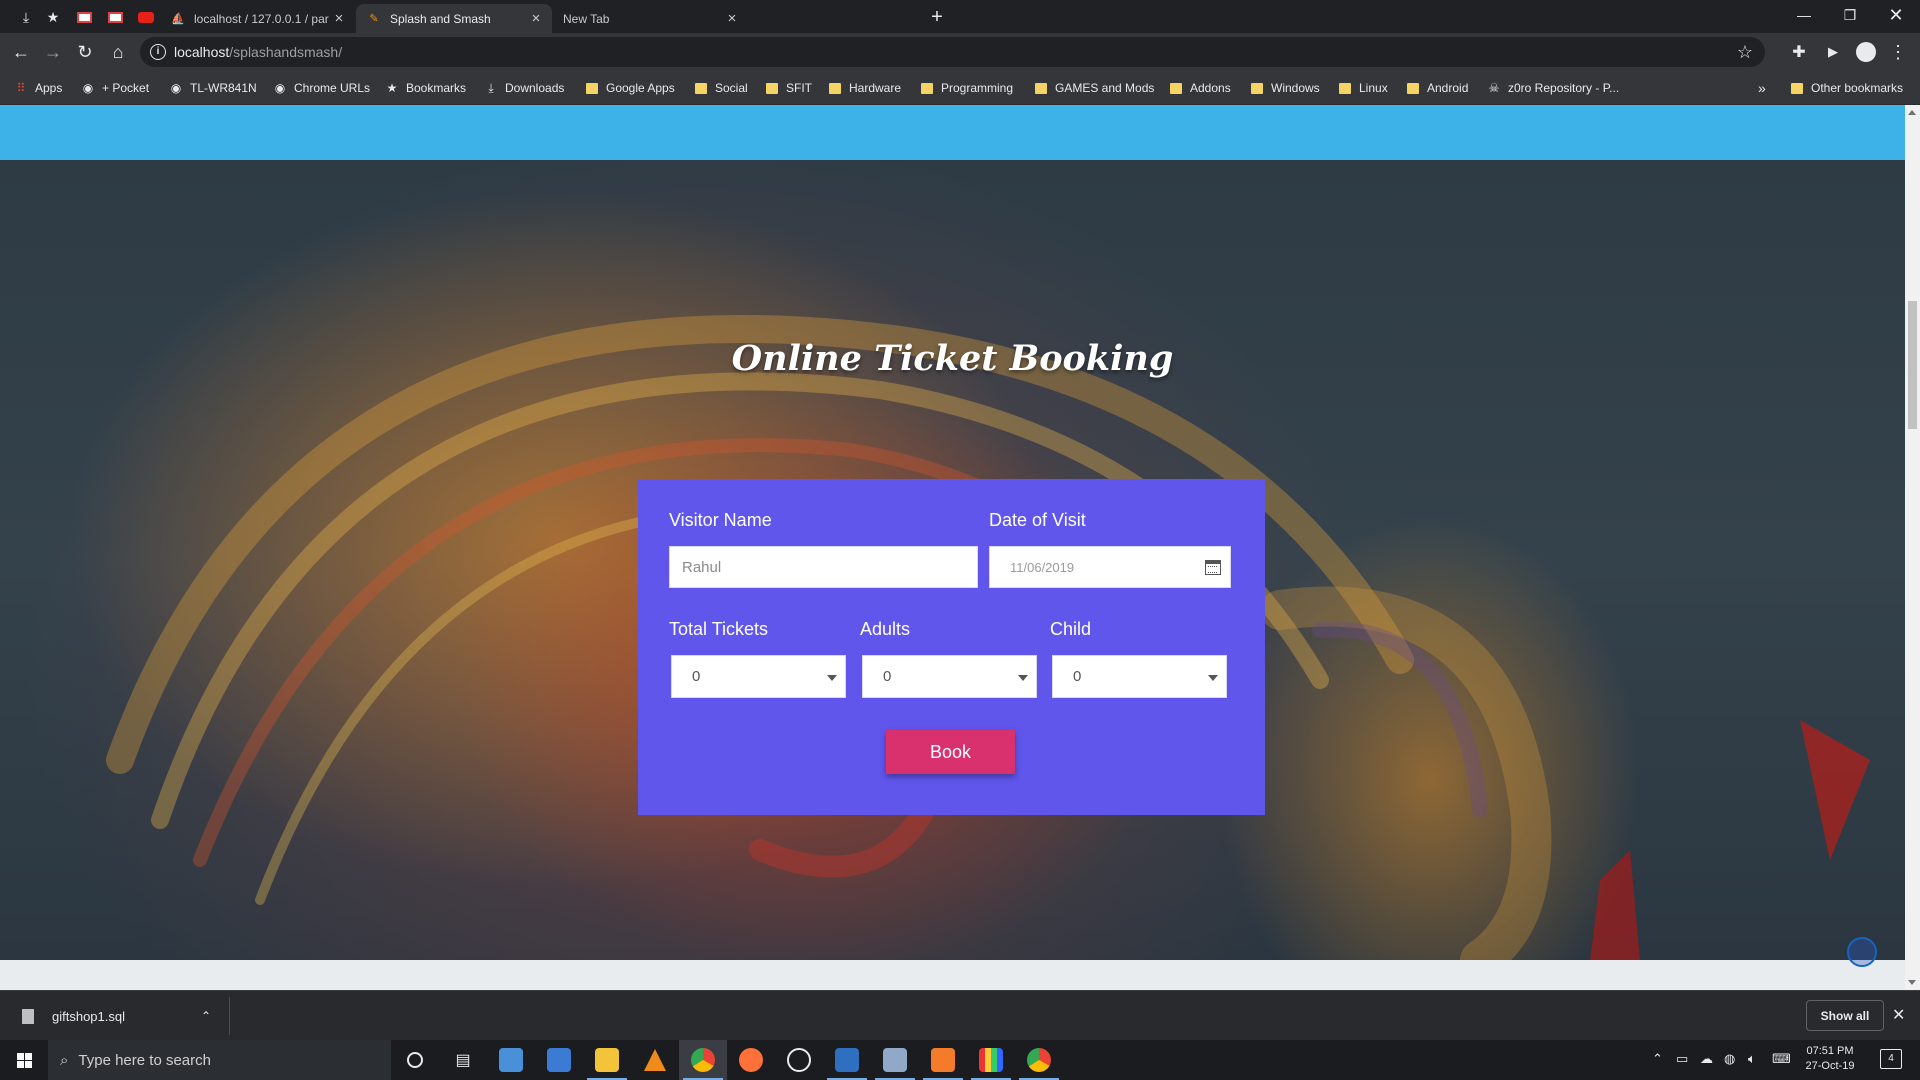  Describe the element at coordinates (721, 88) in the screenshot. I see `bookmark-folder-social: Social` at that location.